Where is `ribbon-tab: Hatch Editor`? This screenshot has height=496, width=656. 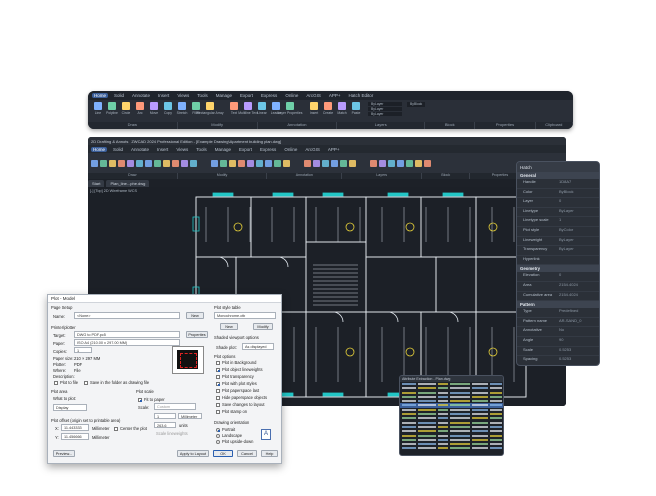
ribbon-tab: Hatch Editor is located at coordinates (360, 95).